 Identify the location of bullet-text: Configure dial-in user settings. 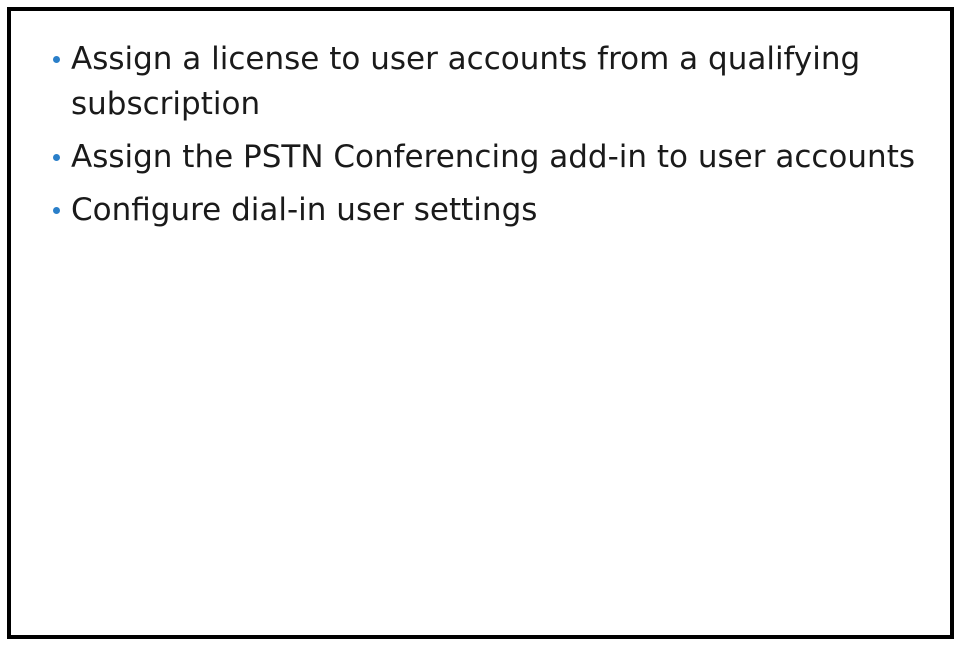
(304, 210).